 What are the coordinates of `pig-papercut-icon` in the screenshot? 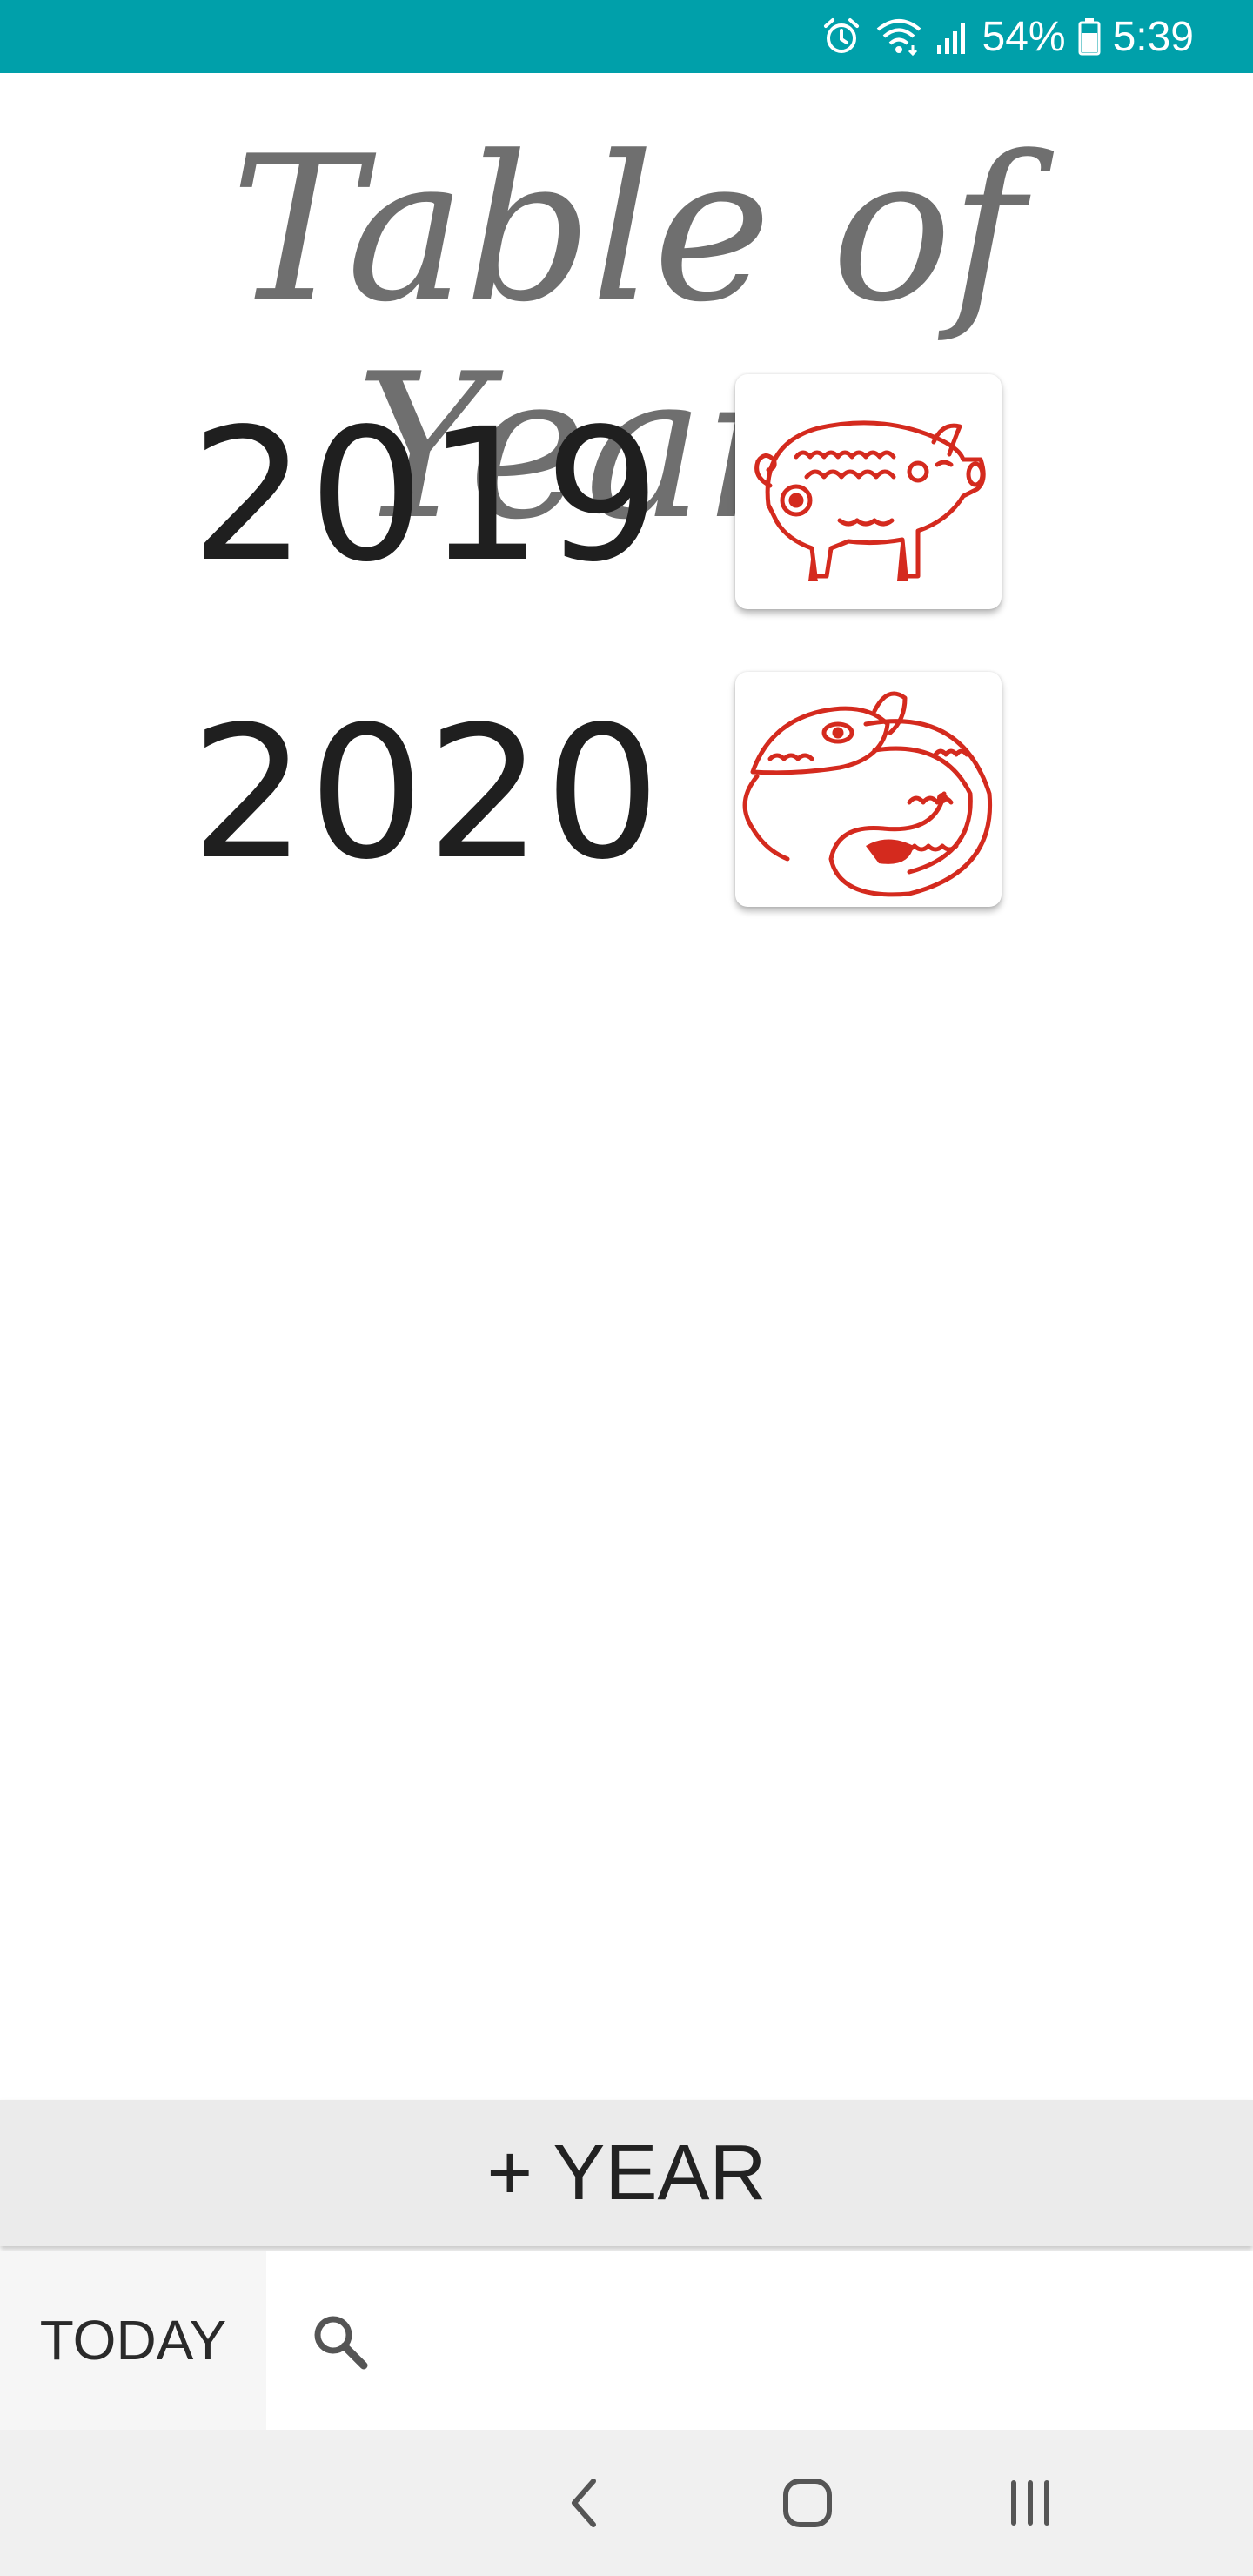 It's located at (870, 501).